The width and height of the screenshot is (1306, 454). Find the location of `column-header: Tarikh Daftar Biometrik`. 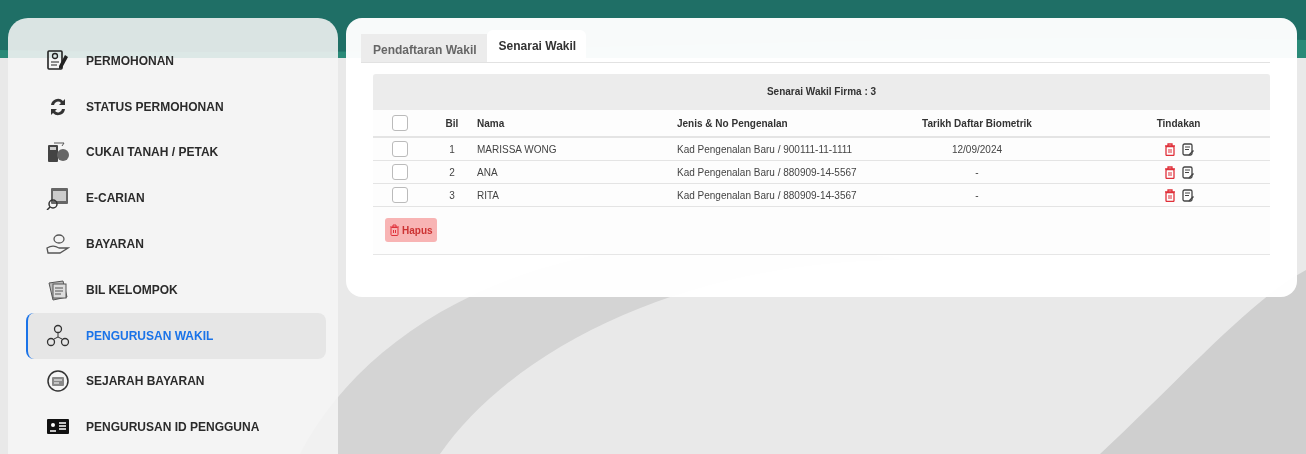

column-header: Tarikh Daftar Biometrik is located at coordinates (977, 123).